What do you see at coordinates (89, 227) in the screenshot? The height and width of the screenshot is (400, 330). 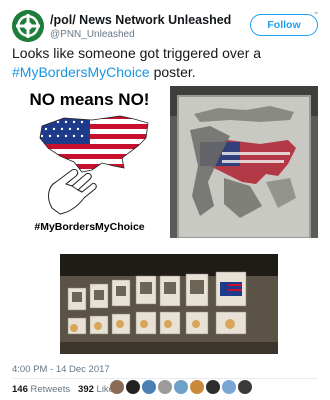 I see `poster-hashtag: #MyBordersMyChoice` at bounding box center [89, 227].